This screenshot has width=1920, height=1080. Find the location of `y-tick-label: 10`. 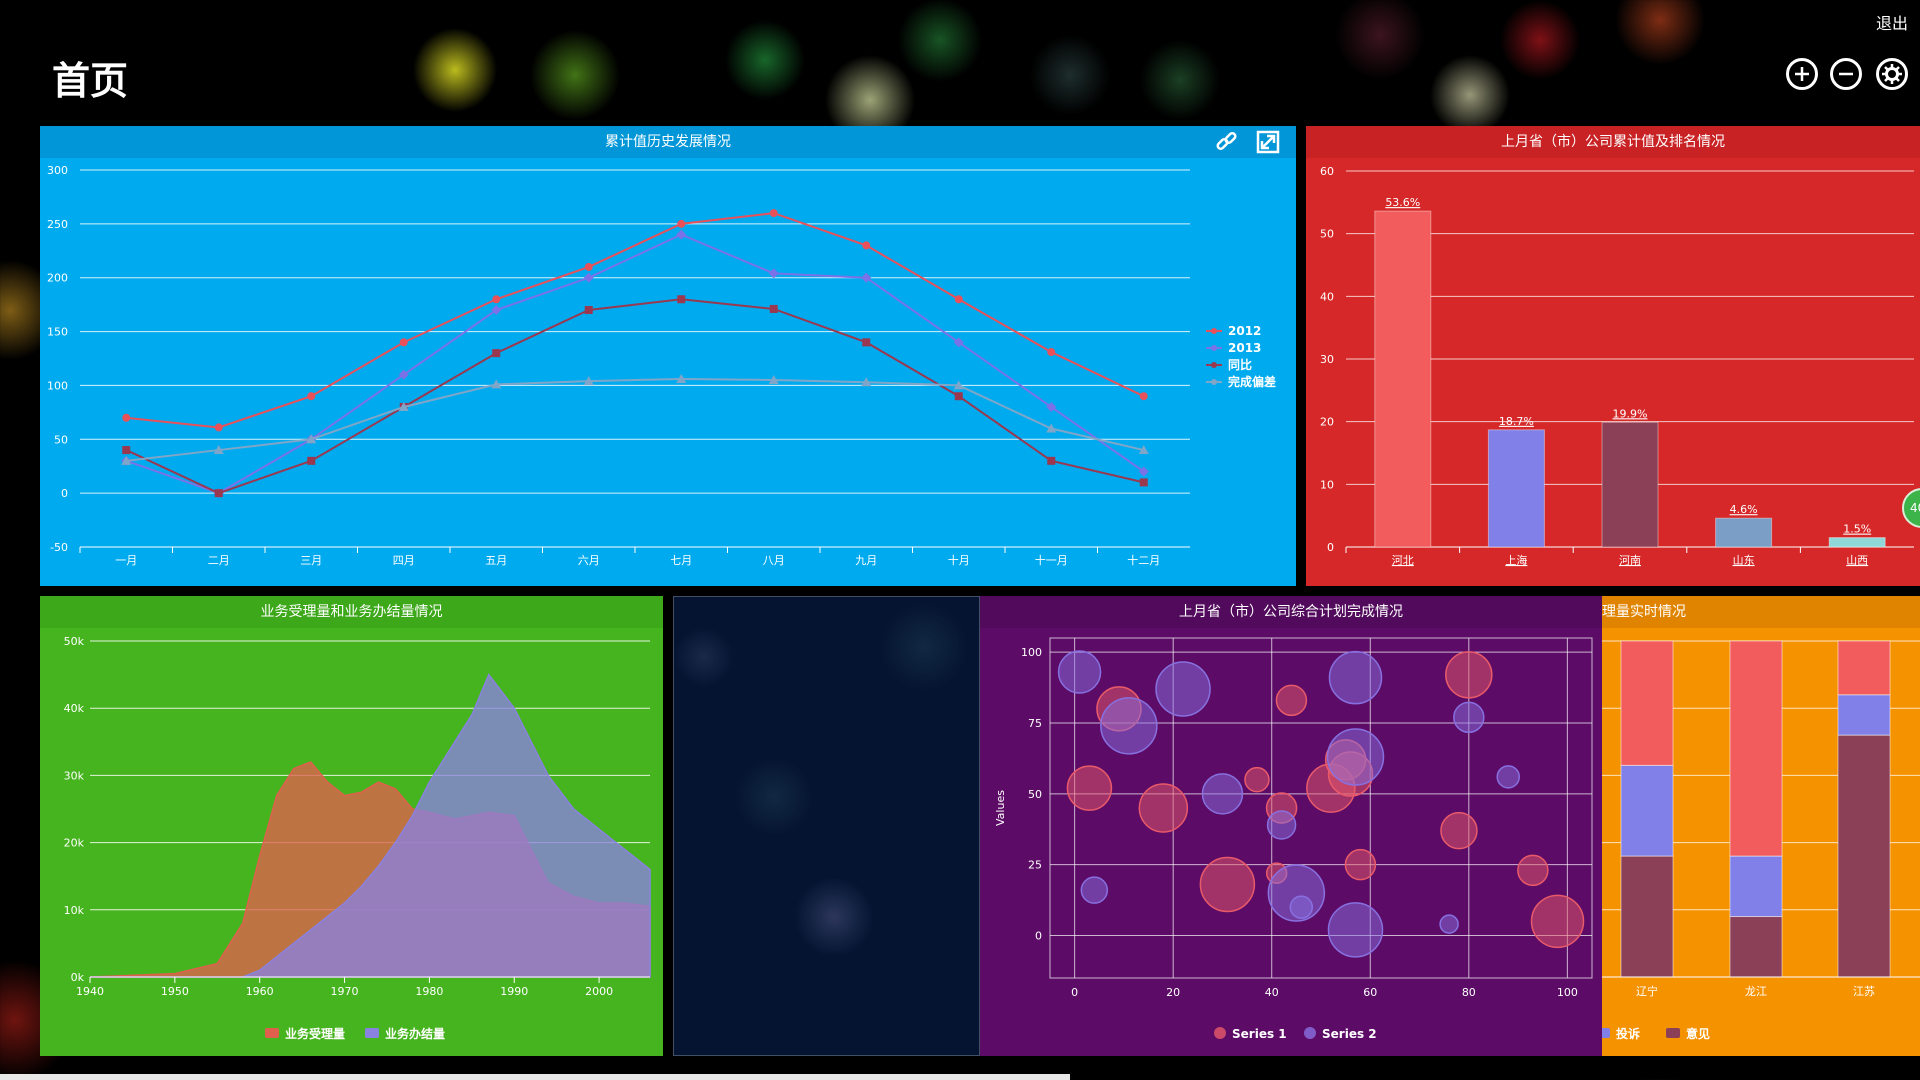

y-tick-label: 10 is located at coordinates (1327, 484).